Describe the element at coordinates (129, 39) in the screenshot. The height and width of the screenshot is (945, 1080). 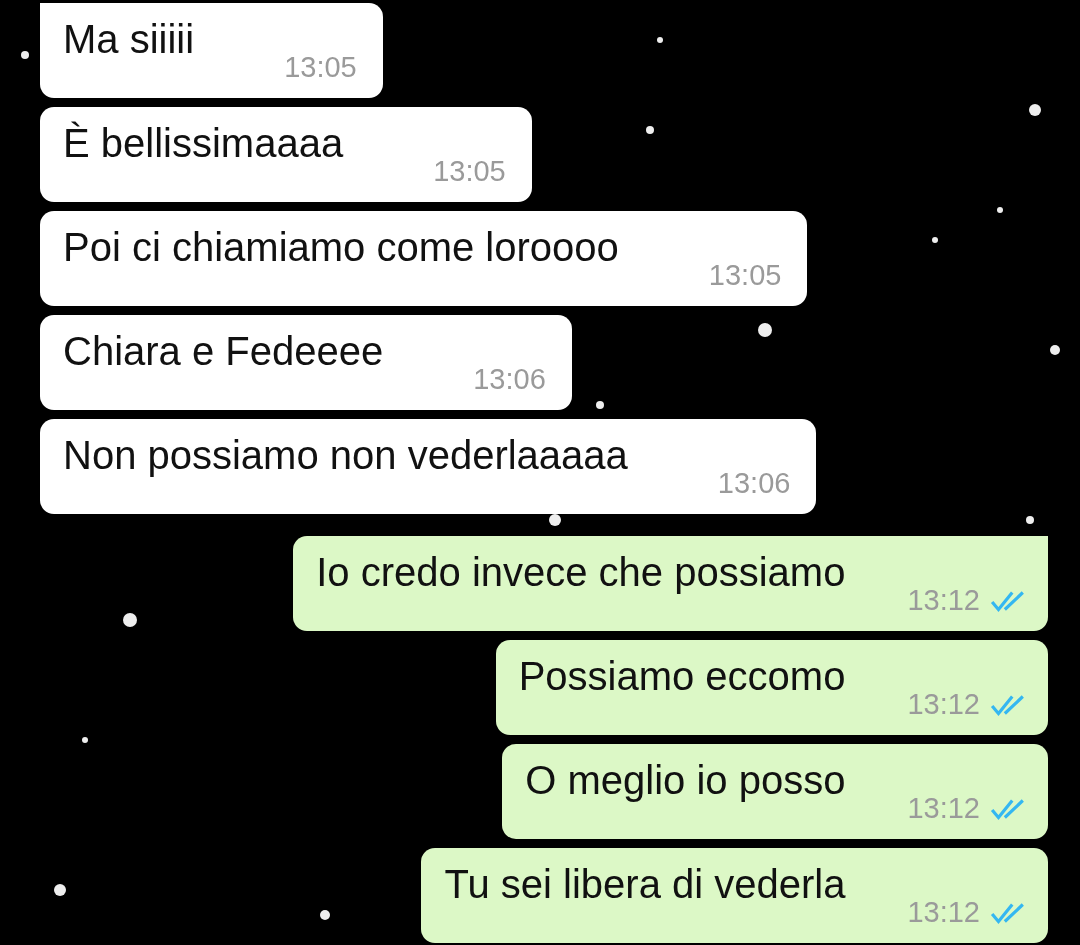
I see `message-text: Ma siiiii` at that location.